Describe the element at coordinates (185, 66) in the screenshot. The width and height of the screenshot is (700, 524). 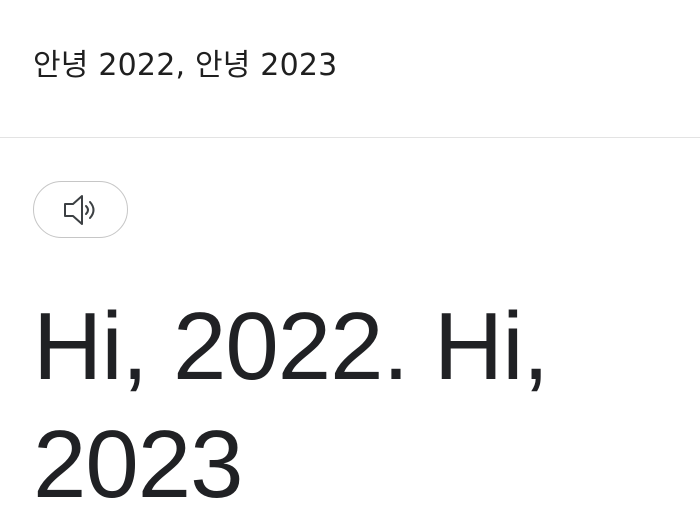
I see `source-text: 안녕 2022, 안녕 2023` at that location.